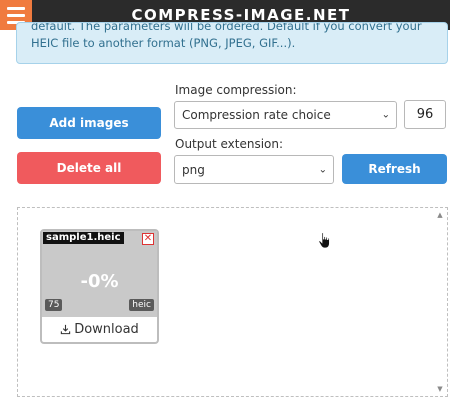 This screenshot has height=401, width=450. What do you see at coordinates (99, 281) in the screenshot?
I see `compression-ratio: -0%` at bounding box center [99, 281].